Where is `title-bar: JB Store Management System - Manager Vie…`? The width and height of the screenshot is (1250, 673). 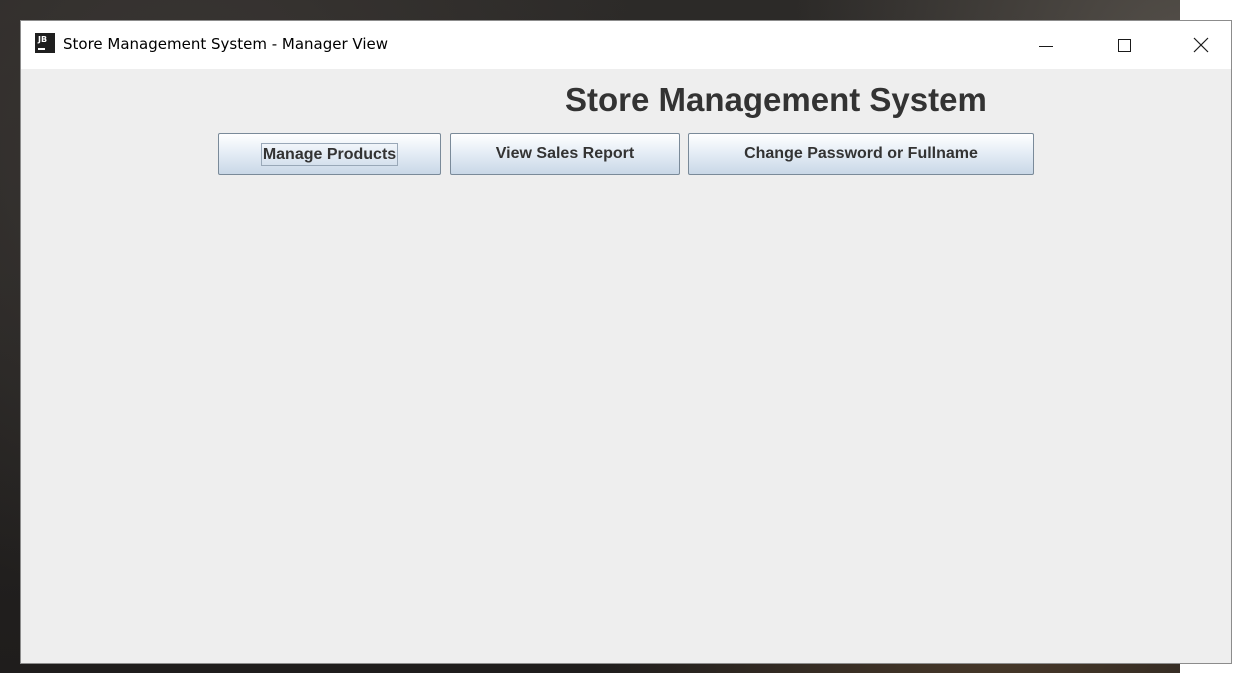
title-bar: JB Store Management System - Manager Vie… is located at coordinates (626, 45).